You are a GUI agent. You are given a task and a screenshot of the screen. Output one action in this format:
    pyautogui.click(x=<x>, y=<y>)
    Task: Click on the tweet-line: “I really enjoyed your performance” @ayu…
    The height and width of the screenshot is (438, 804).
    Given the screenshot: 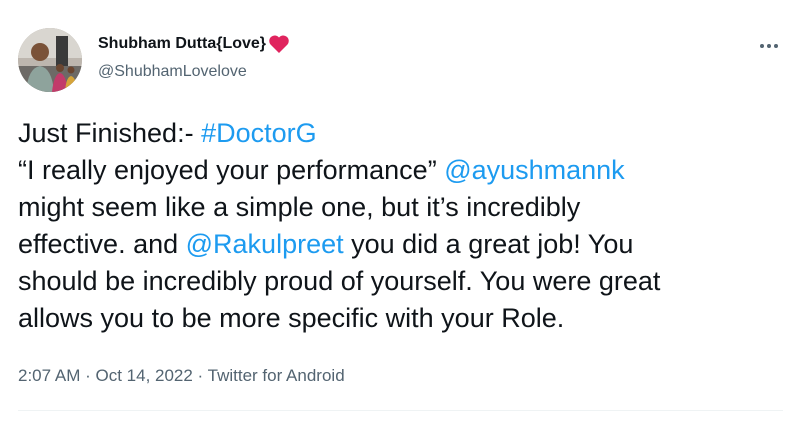 What is the action you would take?
    pyautogui.click(x=403, y=170)
    